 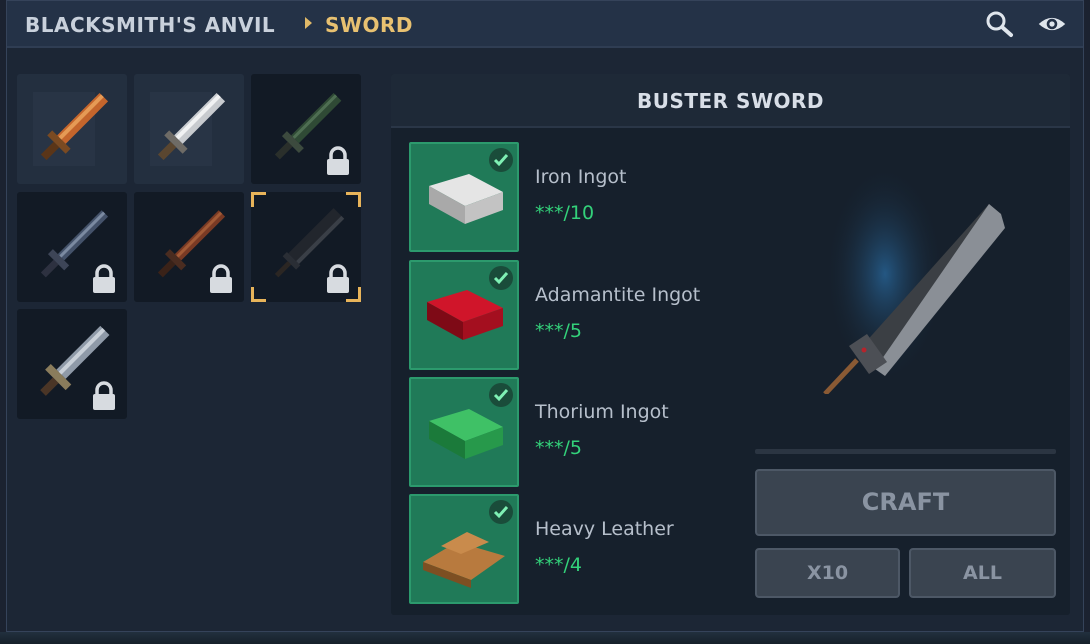 I want to click on recipe-title: BUSTER SWORD, so click(x=730, y=101).